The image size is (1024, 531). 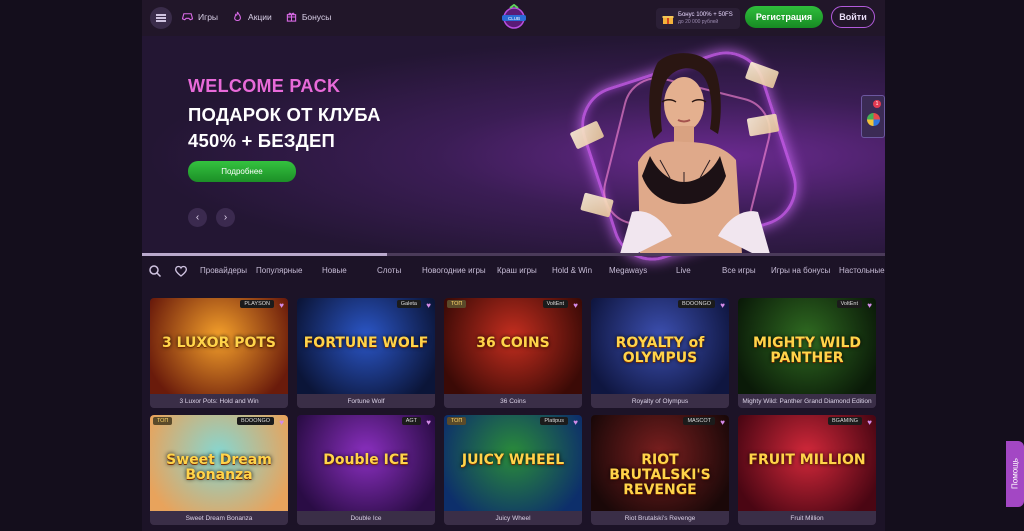 What do you see at coordinates (219, 401) in the screenshot?
I see `game-title: 3 Luxor Pots: Hold and Win` at bounding box center [219, 401].